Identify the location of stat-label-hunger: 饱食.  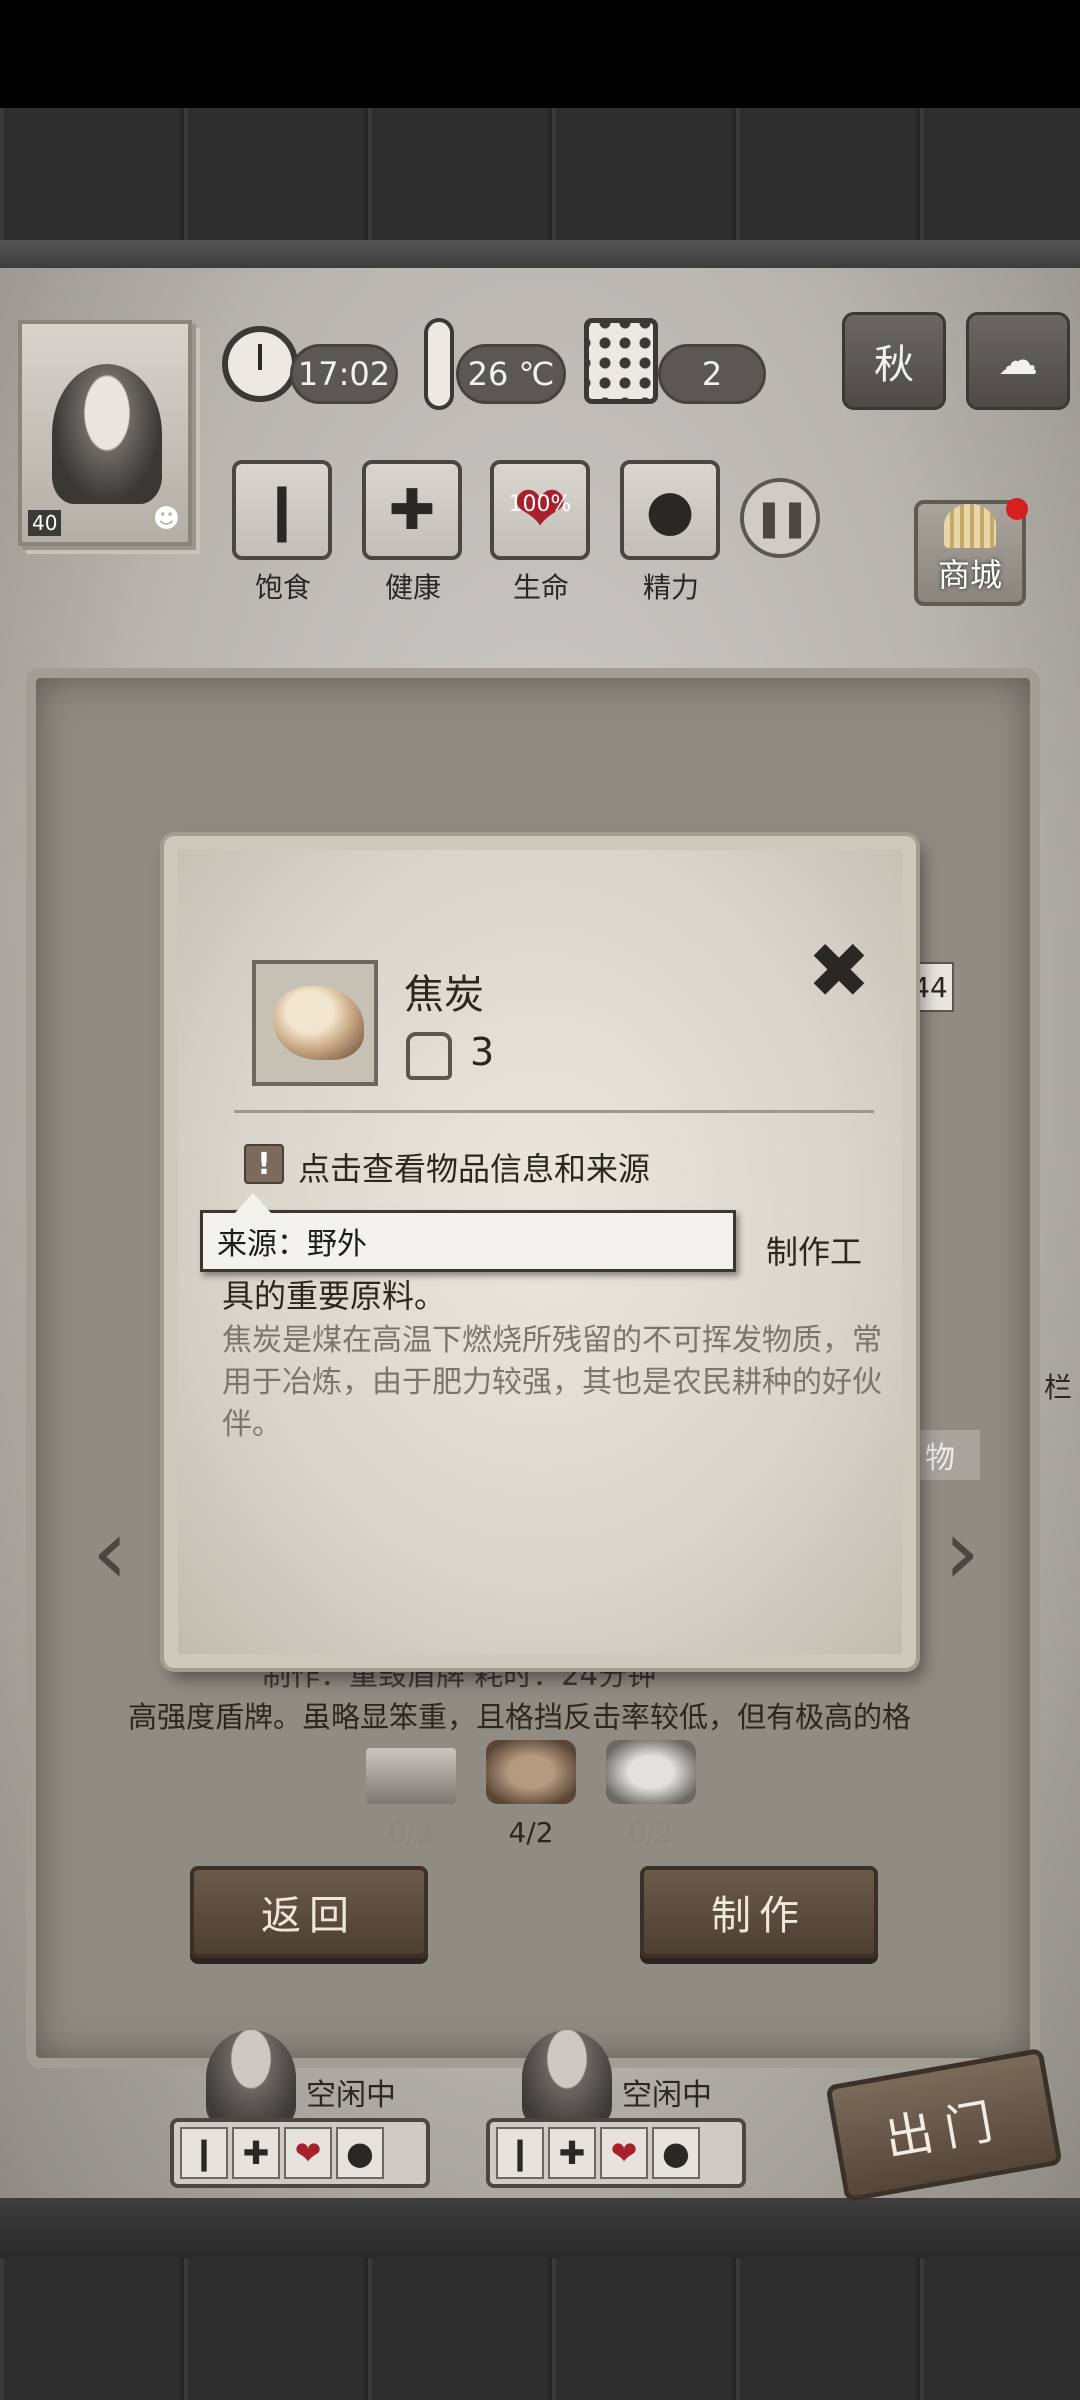
(282, 587).